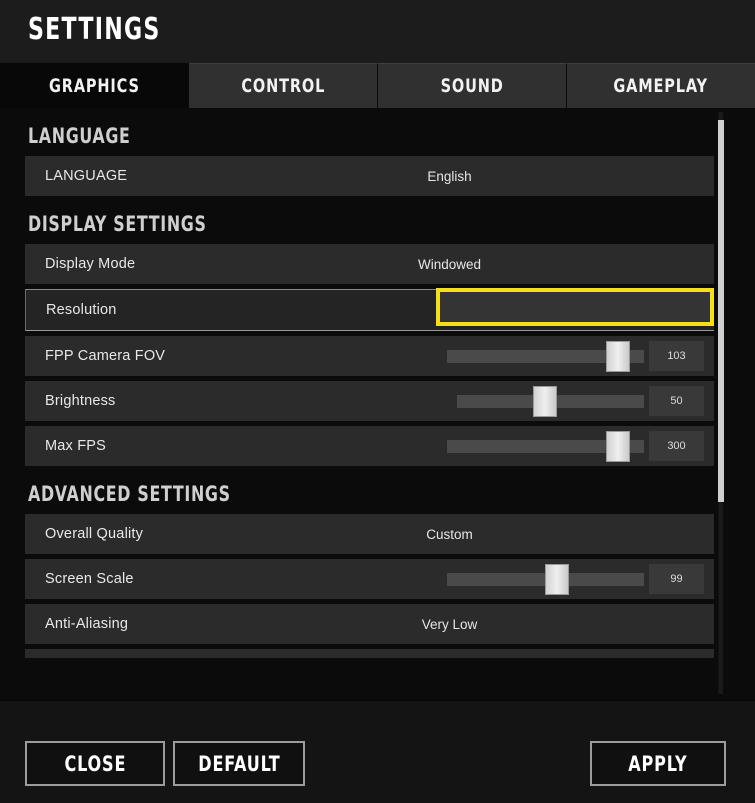  What do you see at coordinates (369, 401) in the screenshot?
I see `settings-row: Brightness 50` at bounding box center [369, 401].